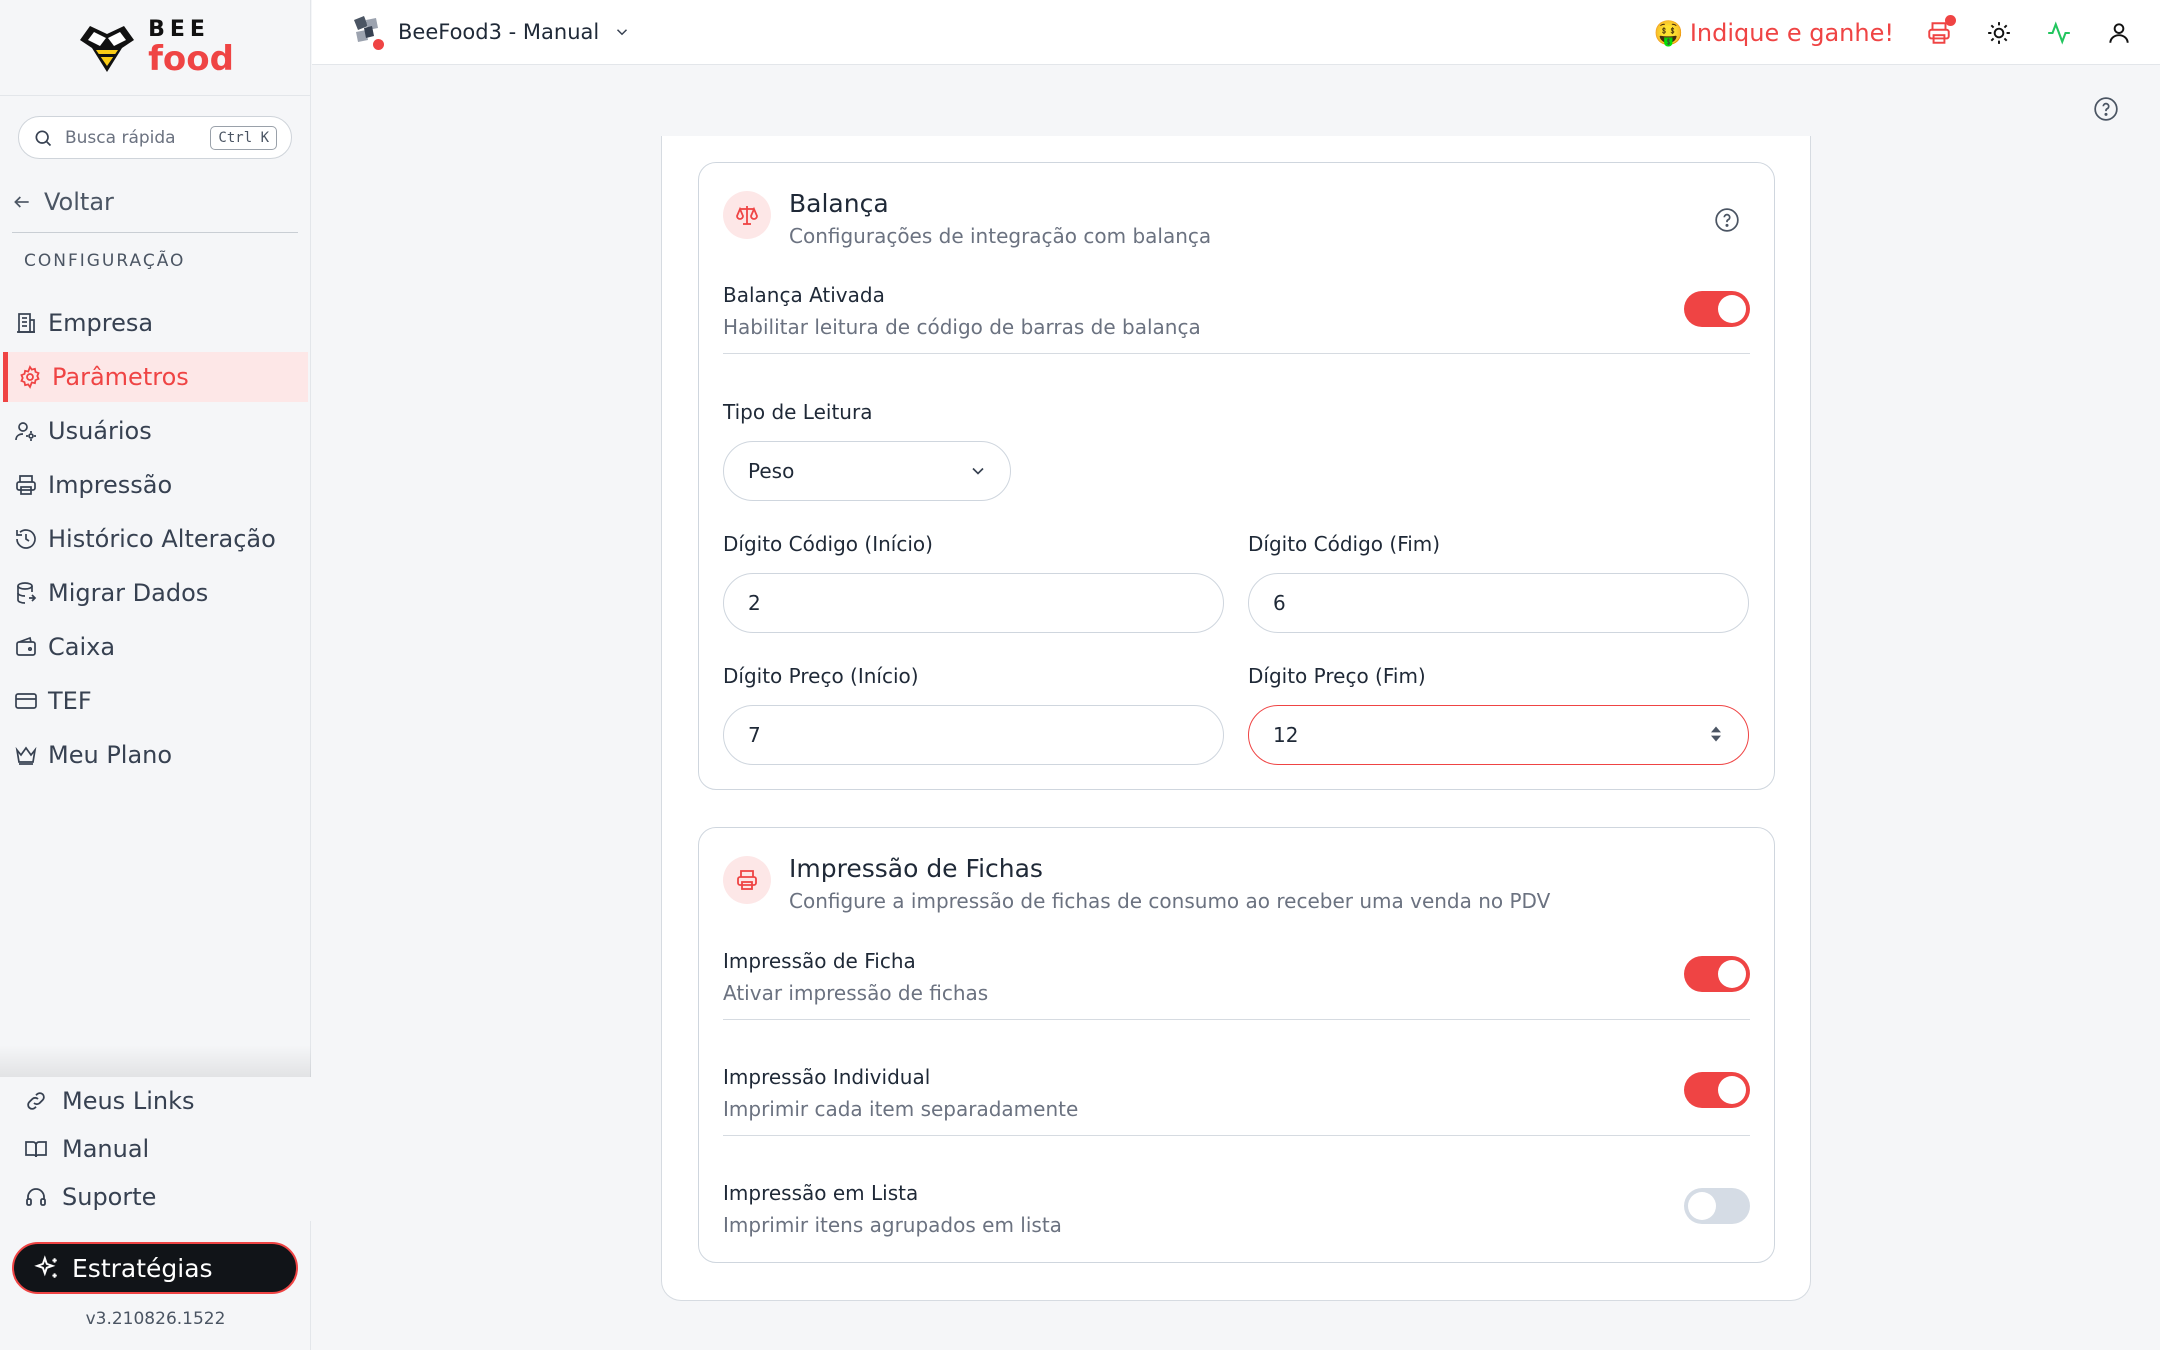  What do you see at coordinates (1950, 20) in the screenshot?
I see `notification-badge` at bounding box center [1950, 20].